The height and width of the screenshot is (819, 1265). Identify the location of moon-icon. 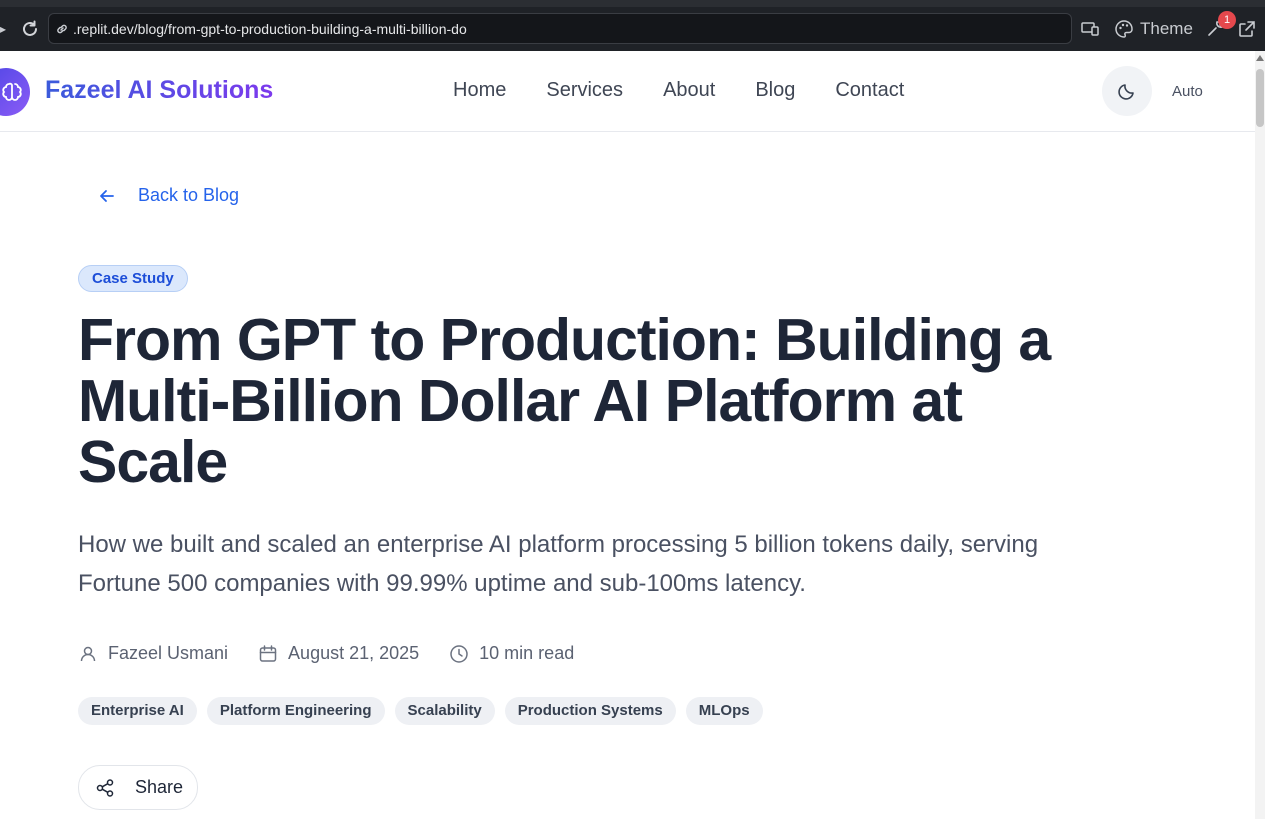
(1126, 92).